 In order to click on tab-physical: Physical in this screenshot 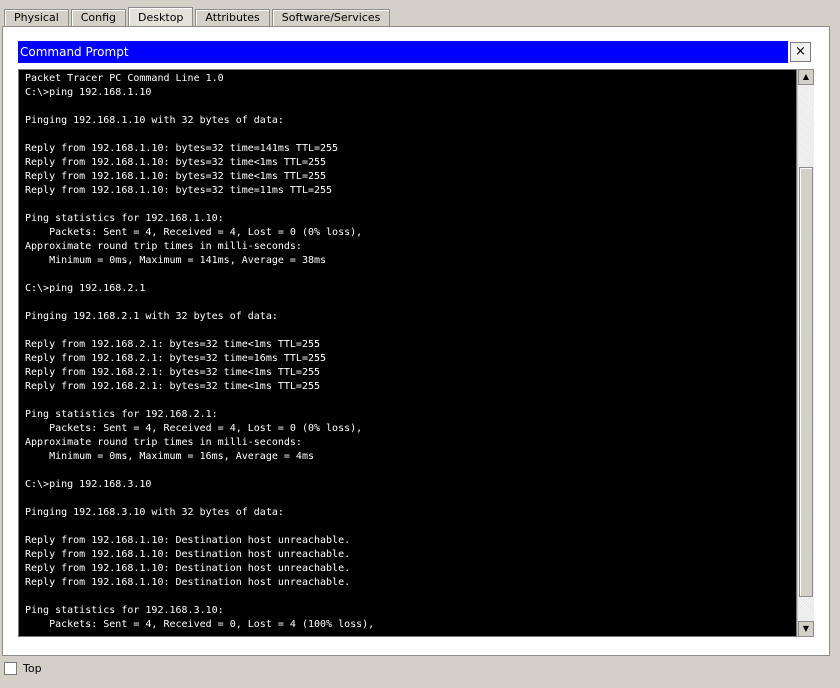, I will do `click(36, 17)`.